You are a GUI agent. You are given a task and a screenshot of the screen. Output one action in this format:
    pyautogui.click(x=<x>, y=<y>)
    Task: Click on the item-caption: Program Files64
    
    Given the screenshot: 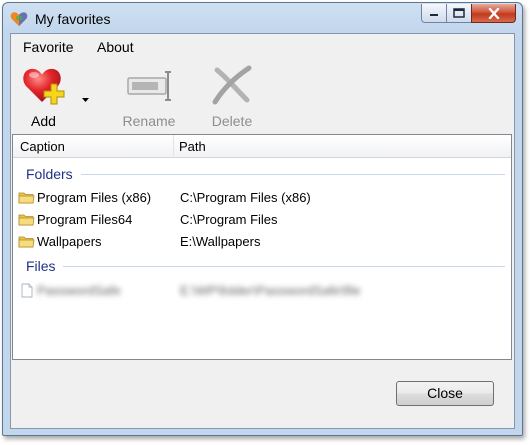 What is the action you would take?
    pyautogui.click(x=85, y=219)
    